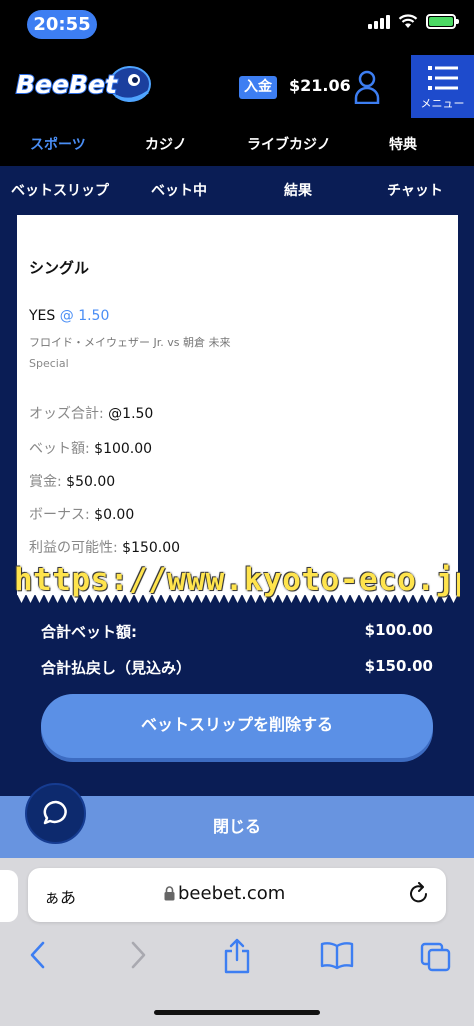  I want to click on wifi-icon, so click(408, 21).